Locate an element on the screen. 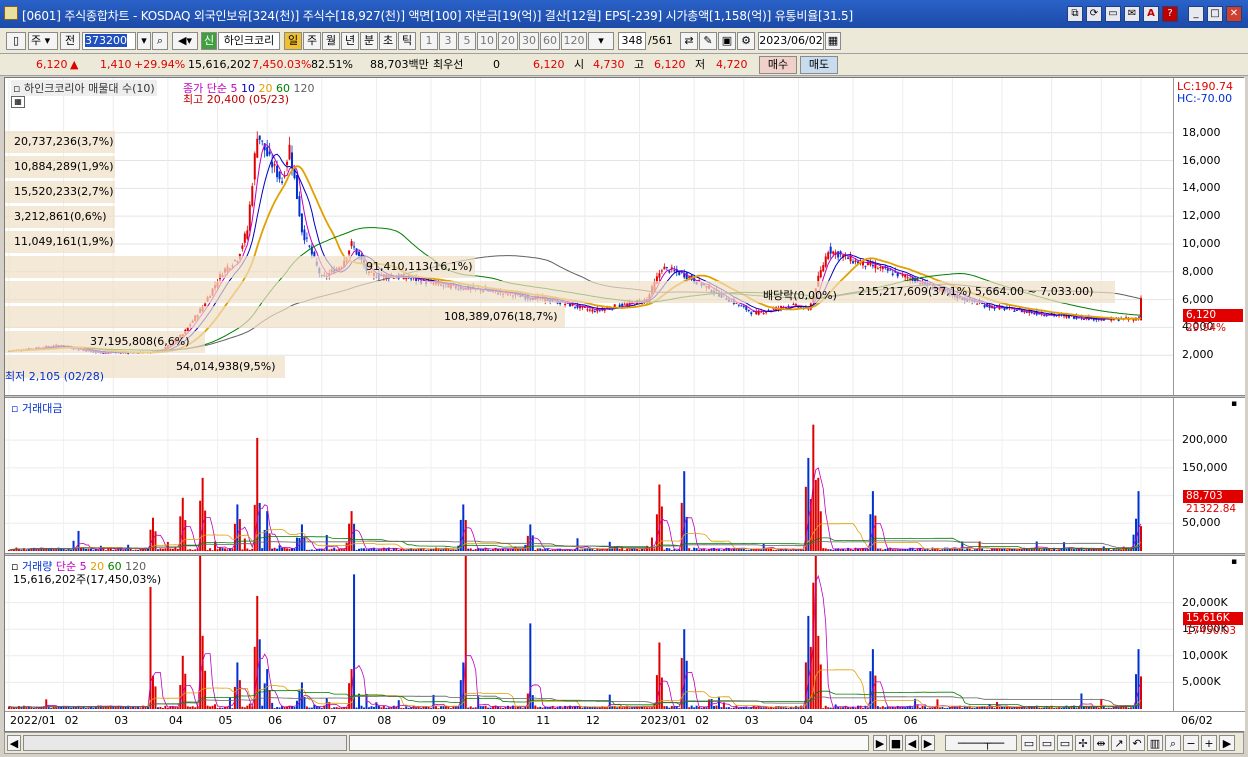 Image resolution: width=1248 pixels, height=757 pixels. stock-code-input: 373200 is located at coordinates (109, 41).